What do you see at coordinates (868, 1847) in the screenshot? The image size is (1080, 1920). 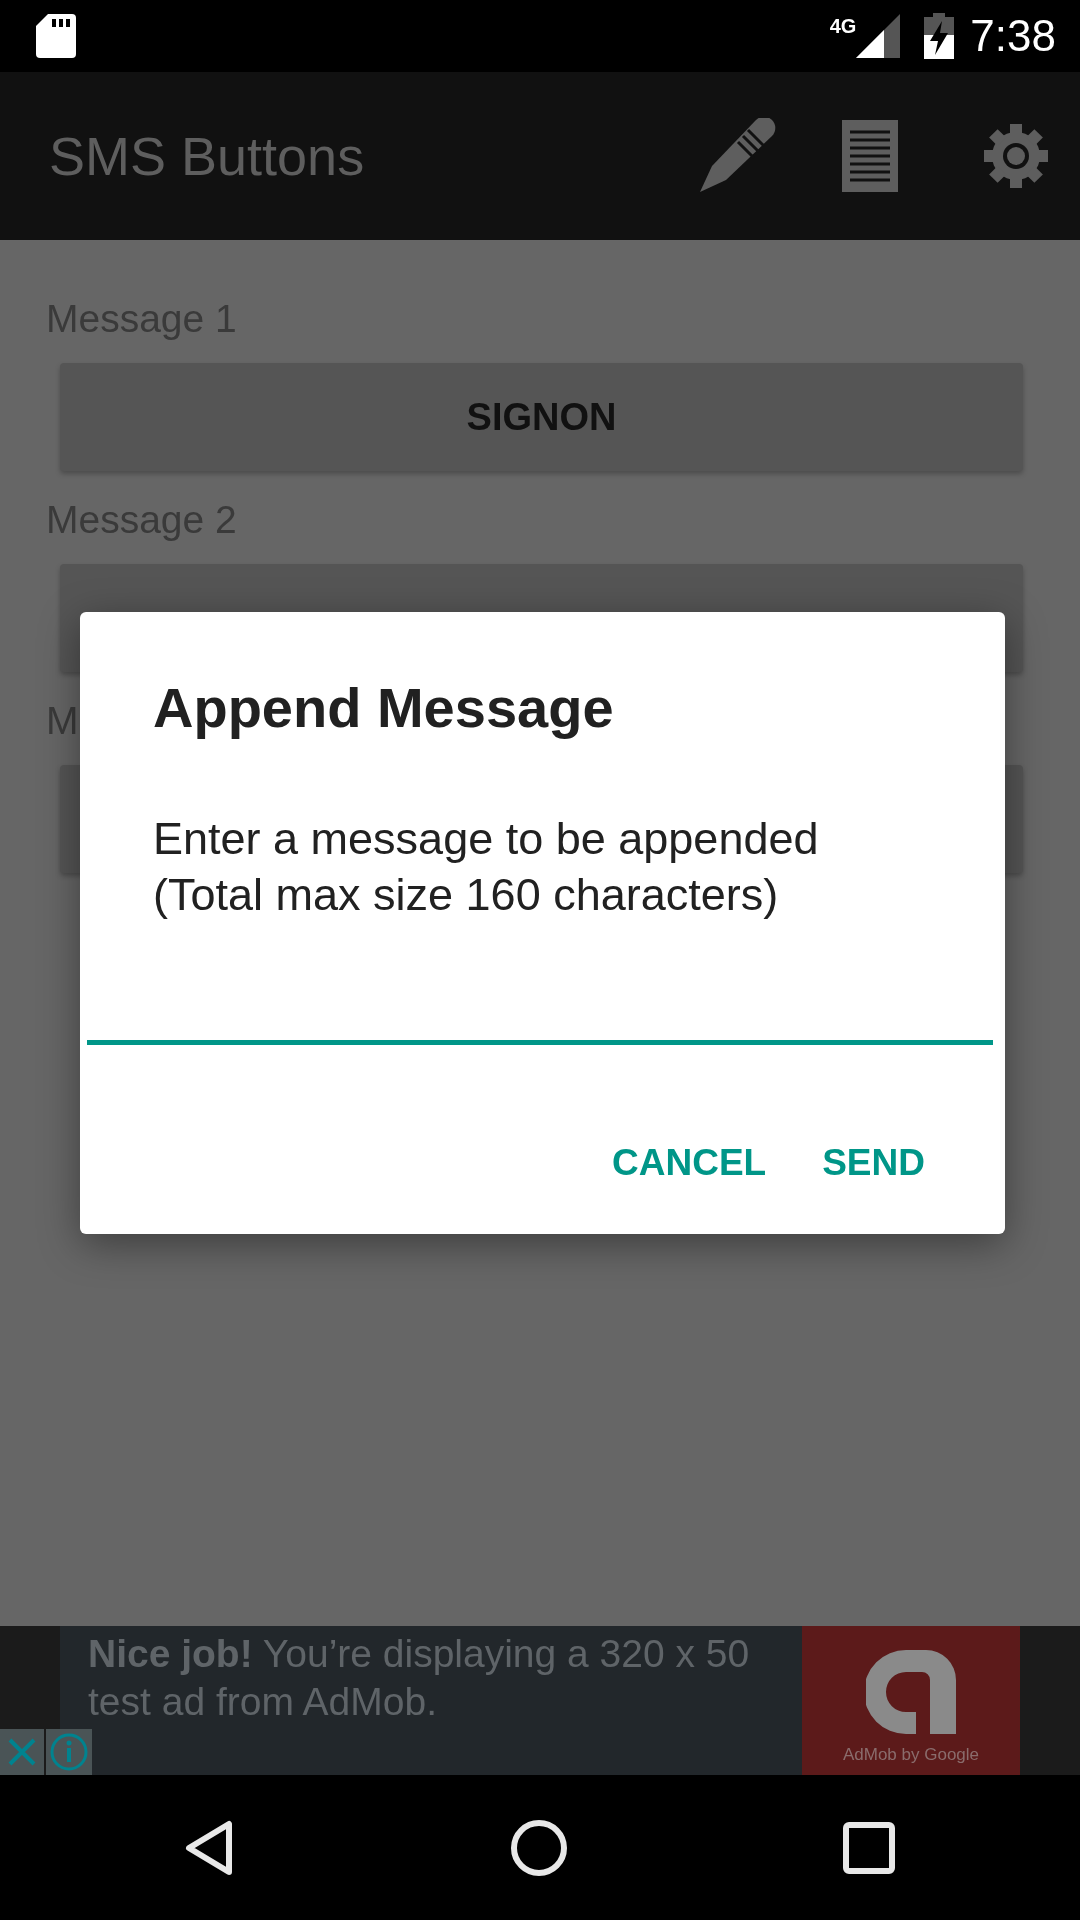 I see `recents-icon` at bounding box center [868, 1847].